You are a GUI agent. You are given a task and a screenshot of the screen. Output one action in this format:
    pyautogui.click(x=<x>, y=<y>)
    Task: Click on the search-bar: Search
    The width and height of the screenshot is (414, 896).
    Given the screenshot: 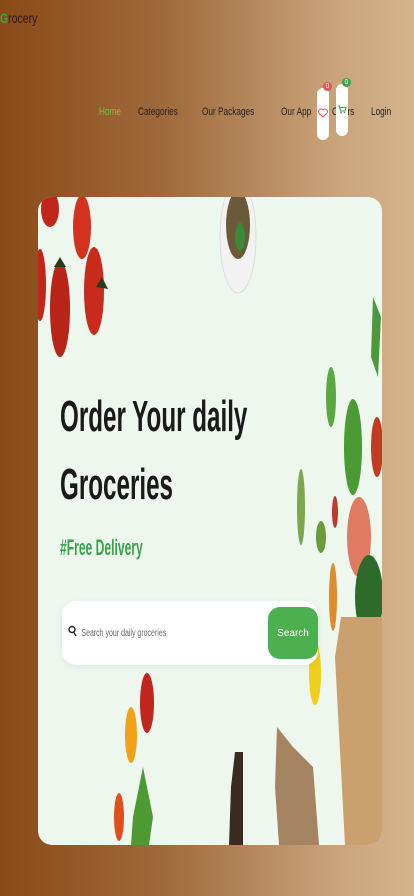 What is the action you would take?
    pyautogui.click(x=190, y=633)
    